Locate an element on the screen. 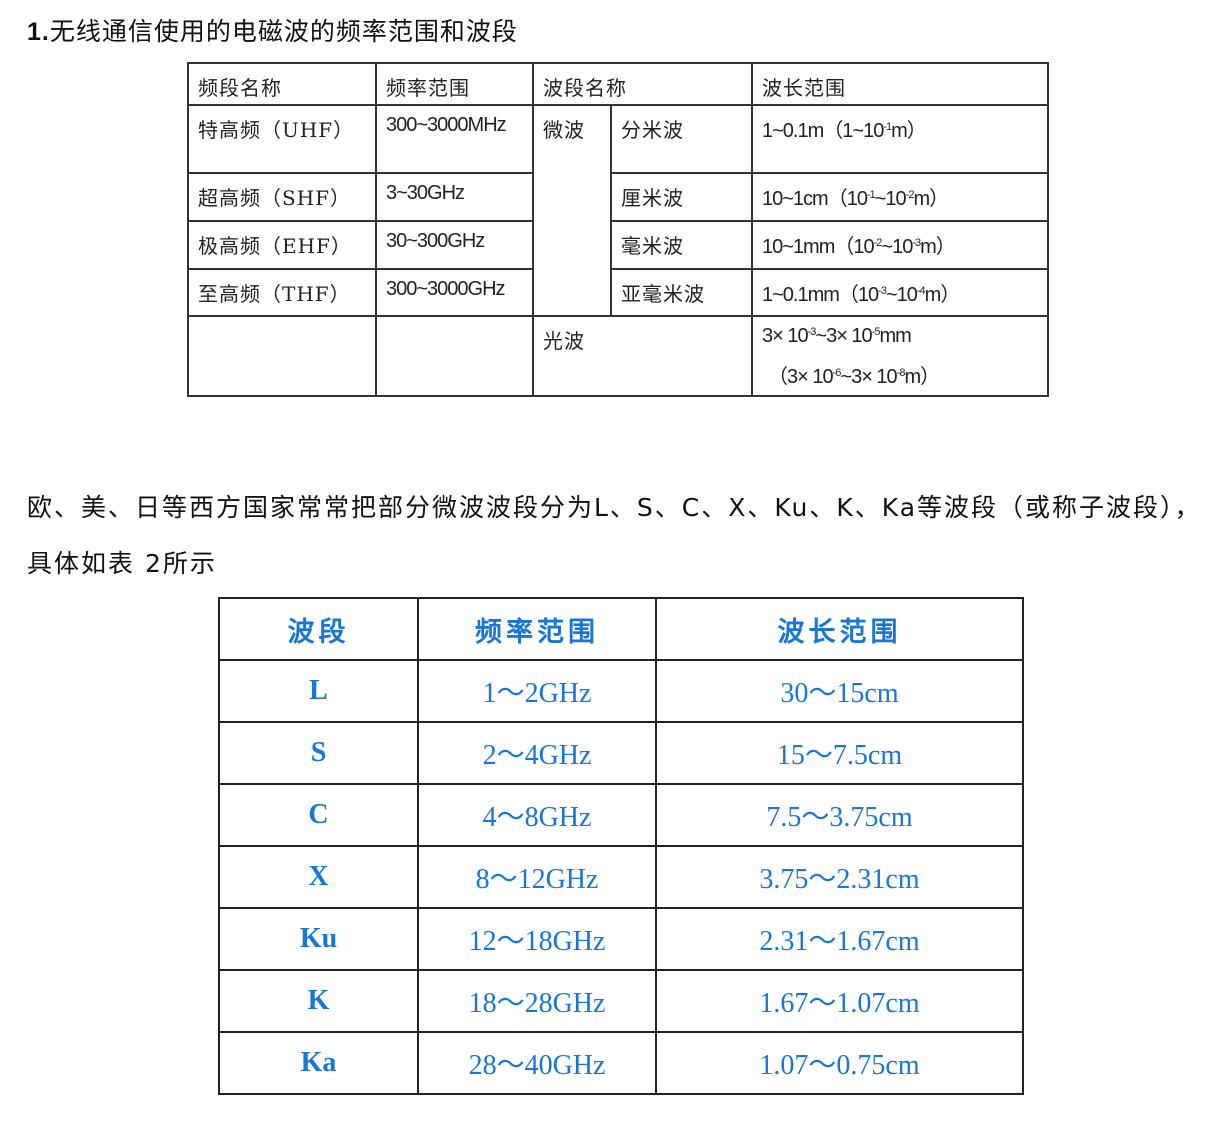  table-row: 光波 3× 10-3~3× 10-5mm （3× 10-6~3× 10-8m） is located at coordinates (618, 356).